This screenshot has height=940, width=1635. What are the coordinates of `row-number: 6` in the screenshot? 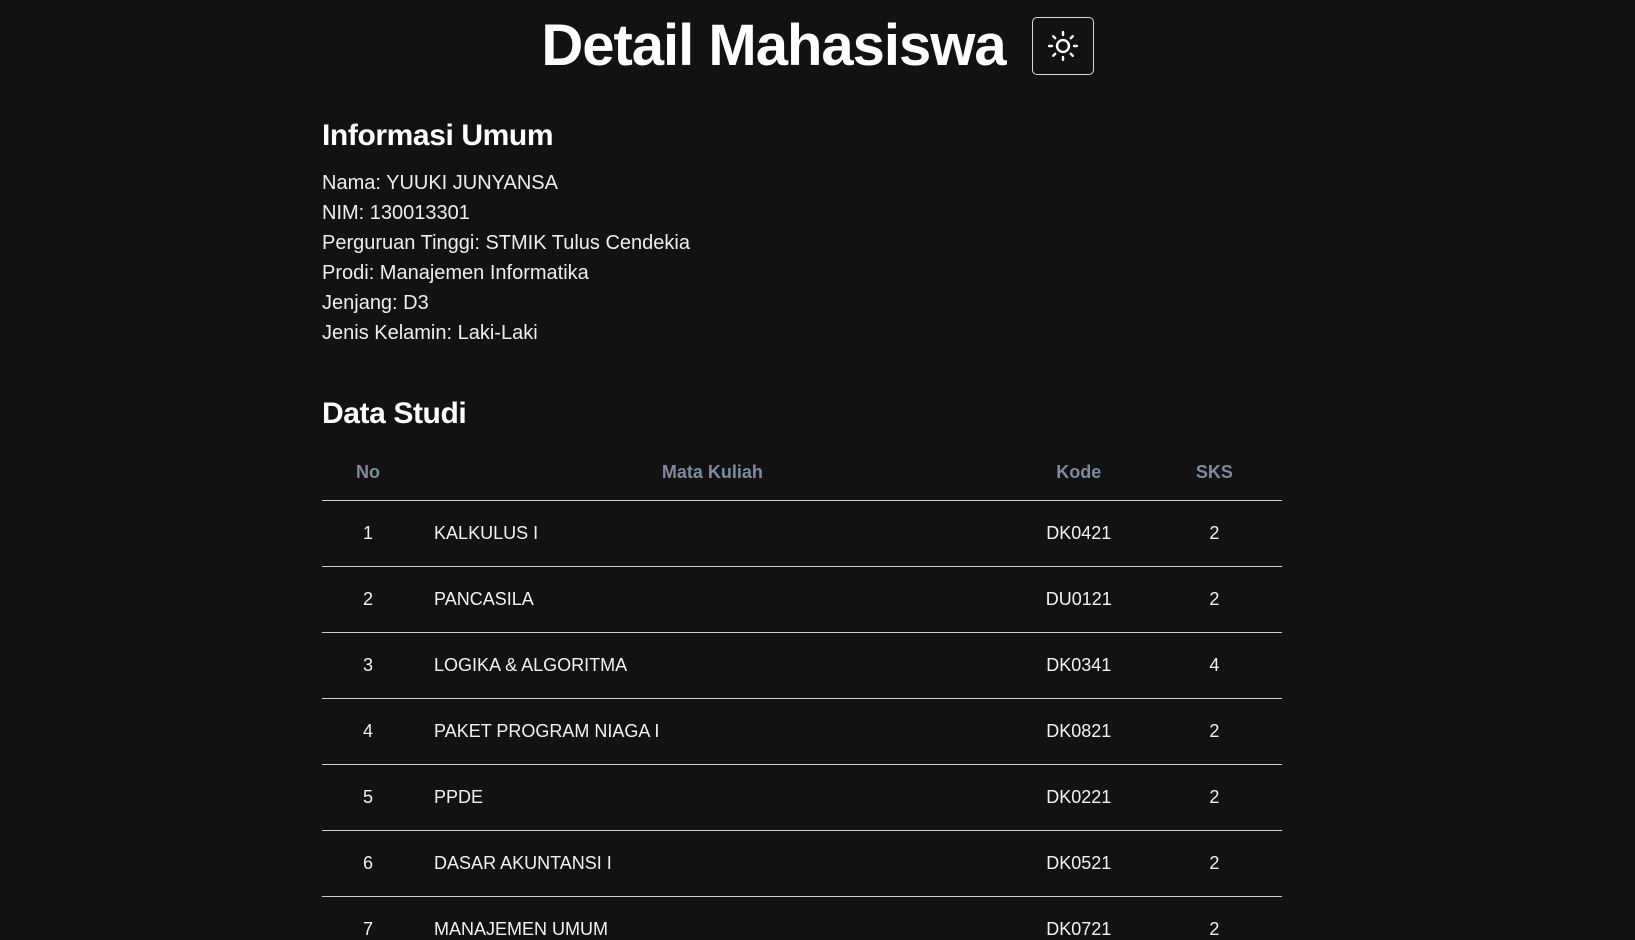 It's located at (368, 863).